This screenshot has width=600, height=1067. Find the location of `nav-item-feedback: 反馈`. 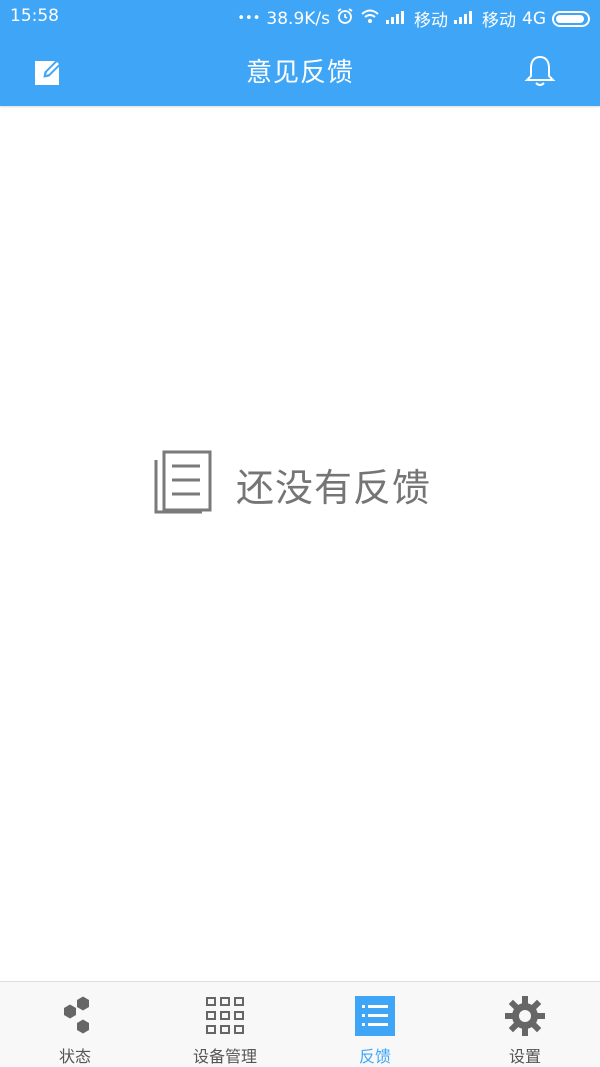

nav-item-feedback: 反馈 is located at coordinates (375, 1024).